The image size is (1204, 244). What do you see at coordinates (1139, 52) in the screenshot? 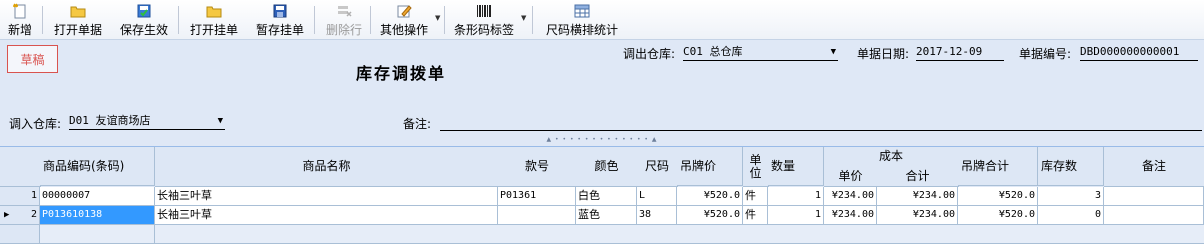
I see `doc-number-field: DBD000000000001` at bounding box center [1139, 52].